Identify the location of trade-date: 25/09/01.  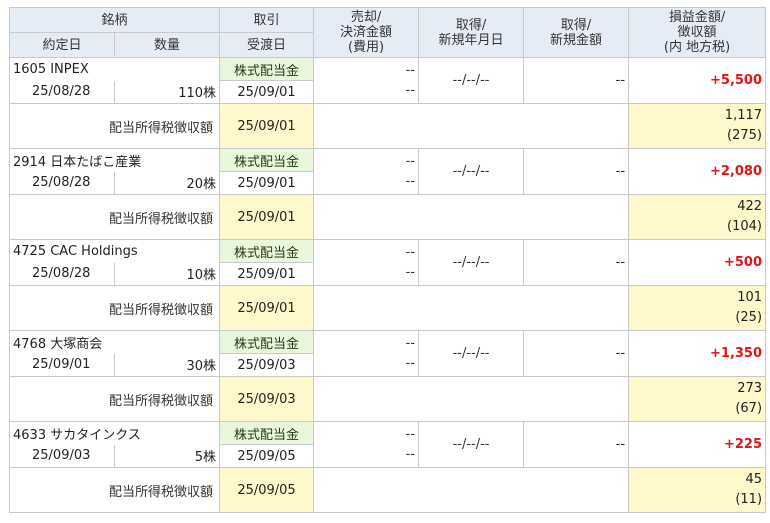
(62, 365).